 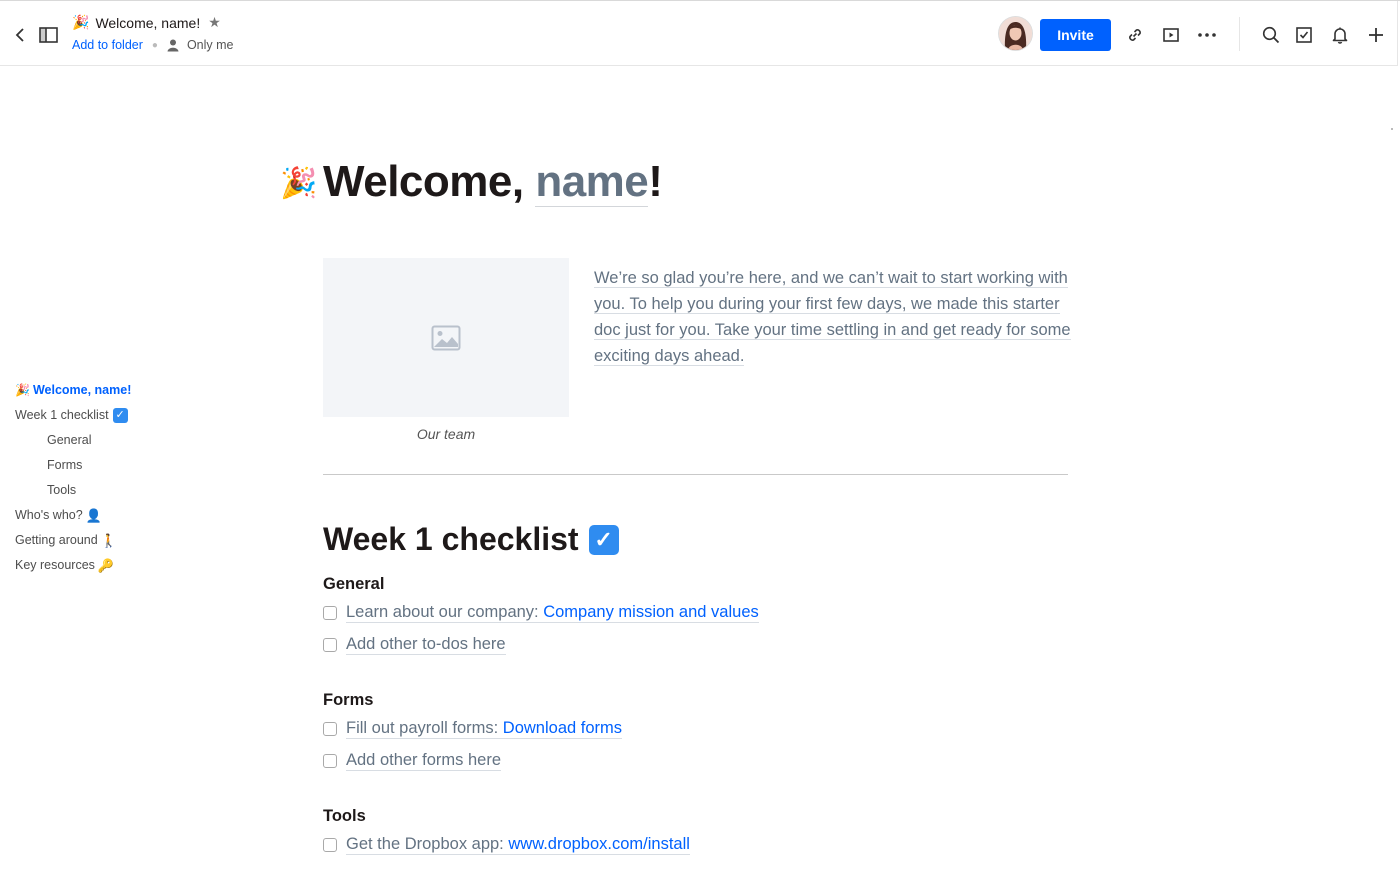 I want to click on toc-item-getting-around: Getting around 🚶, so click(x=73, y=540).